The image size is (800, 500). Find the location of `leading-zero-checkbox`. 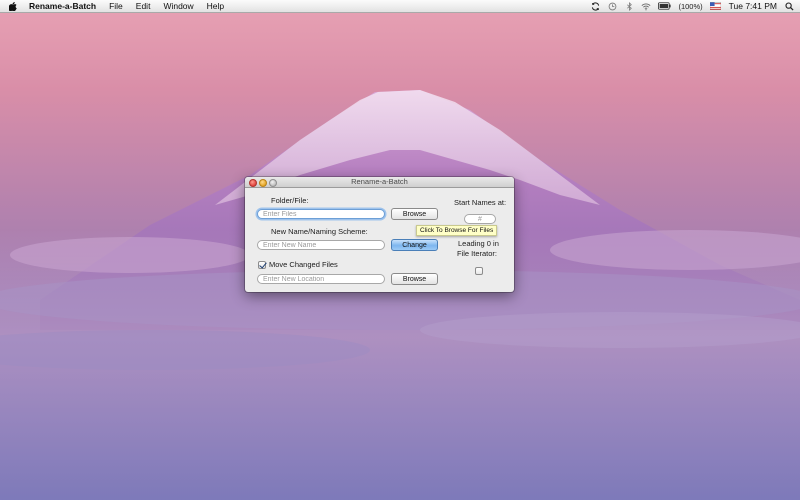

leading-zero-checkbox is located at coordinates (479, 271).